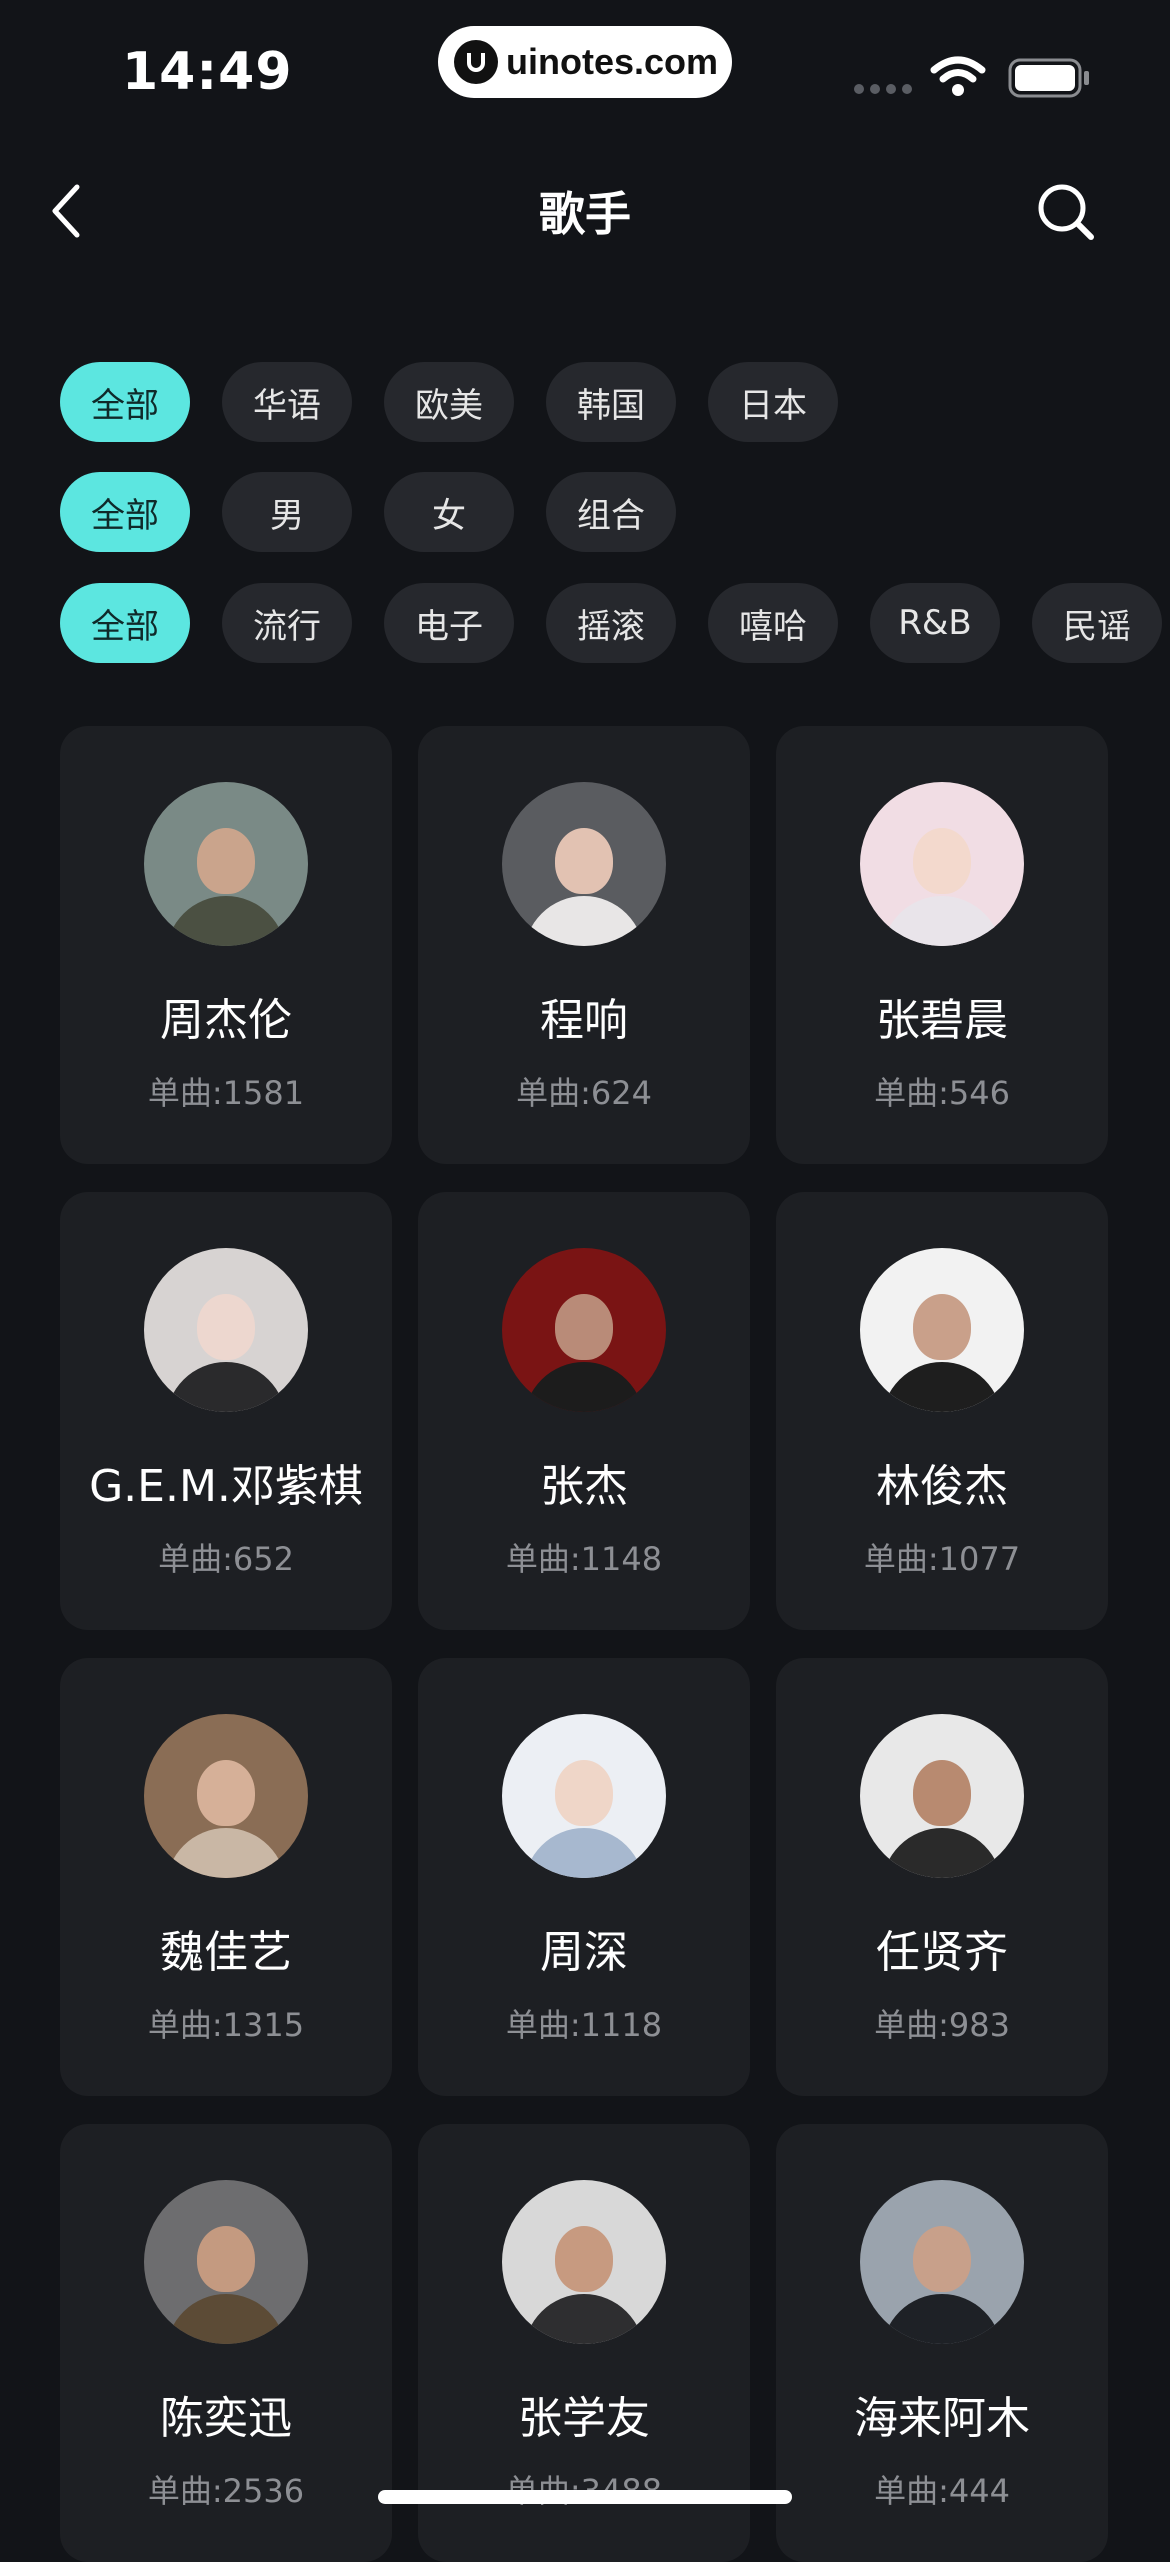  I want to click on artist-song-count: 单曲:3488, so click(584, 2489).